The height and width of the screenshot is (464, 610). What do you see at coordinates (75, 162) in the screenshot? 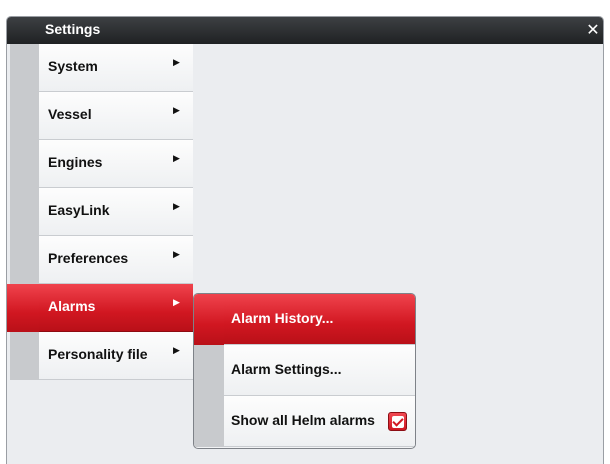
I see `menu-item-label: Engines` at bounding box center [75, 162].